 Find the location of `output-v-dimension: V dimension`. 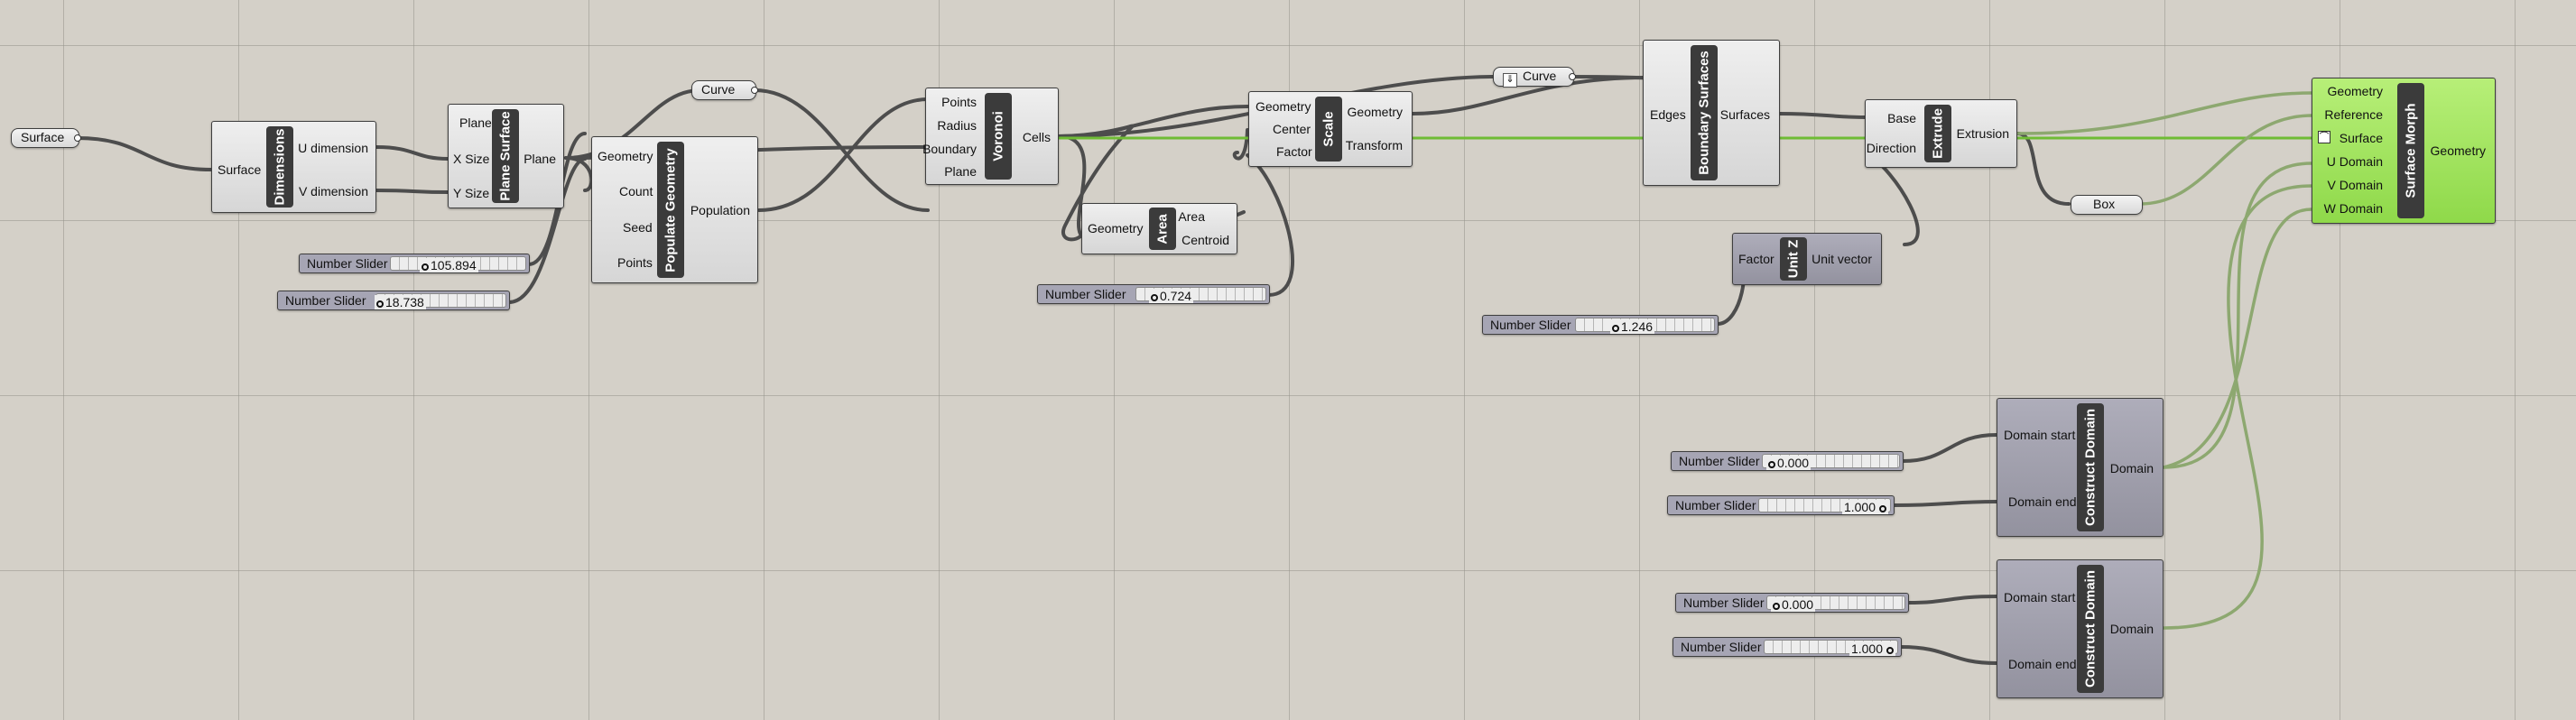

output-v-dimension: V dimension is located at coordinates (333, 191).